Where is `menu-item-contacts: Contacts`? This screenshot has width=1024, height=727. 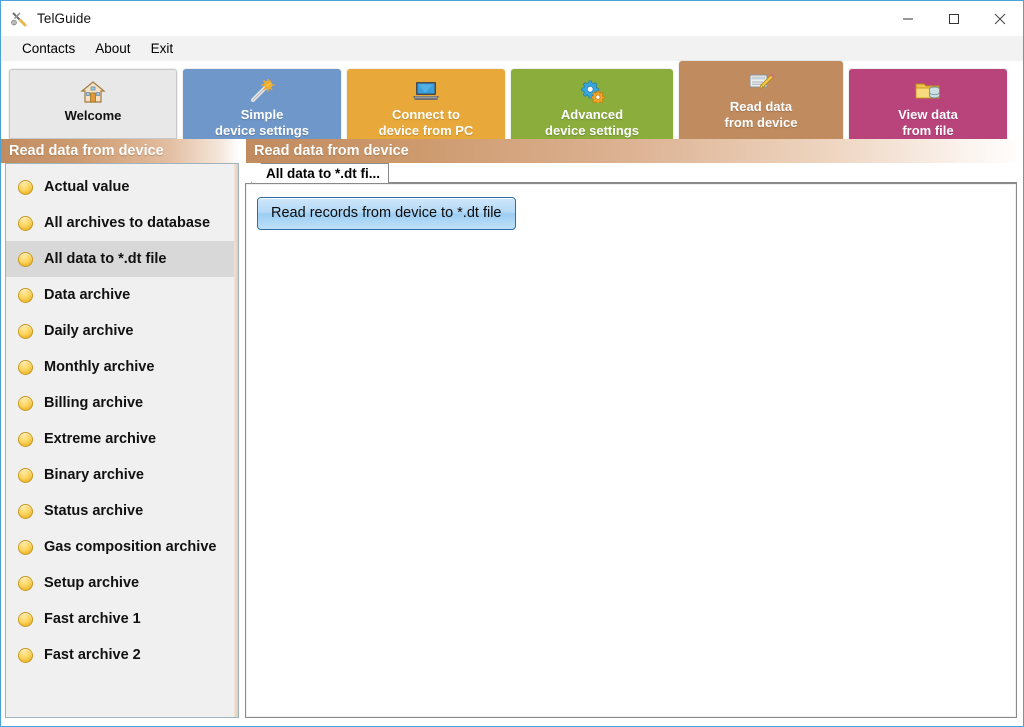
menu-item-contacts: Contacts is located at coordinates (48, 48).